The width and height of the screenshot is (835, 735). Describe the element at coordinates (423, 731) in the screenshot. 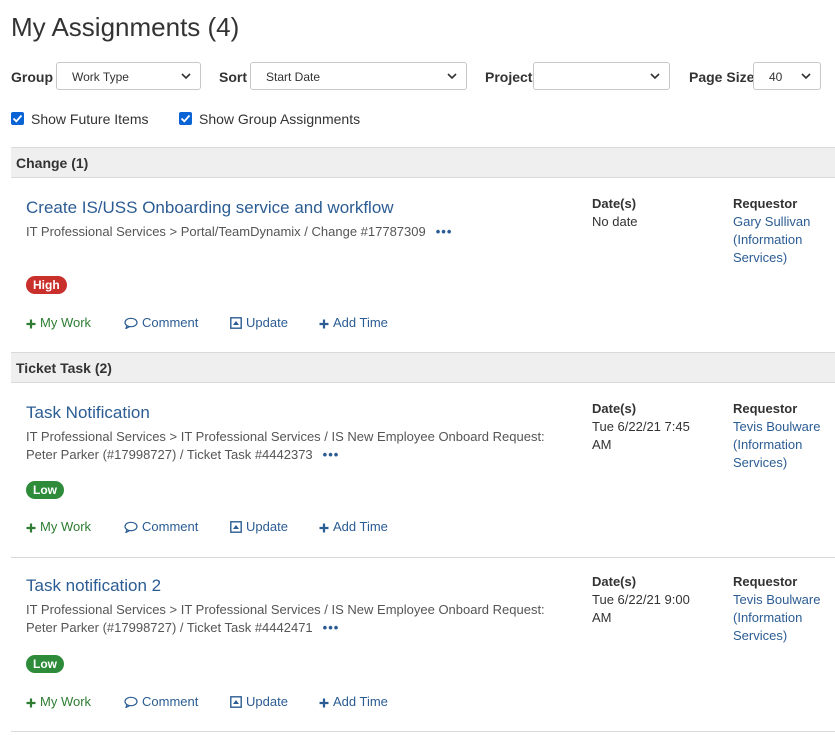

I see `item-divider` at that location.